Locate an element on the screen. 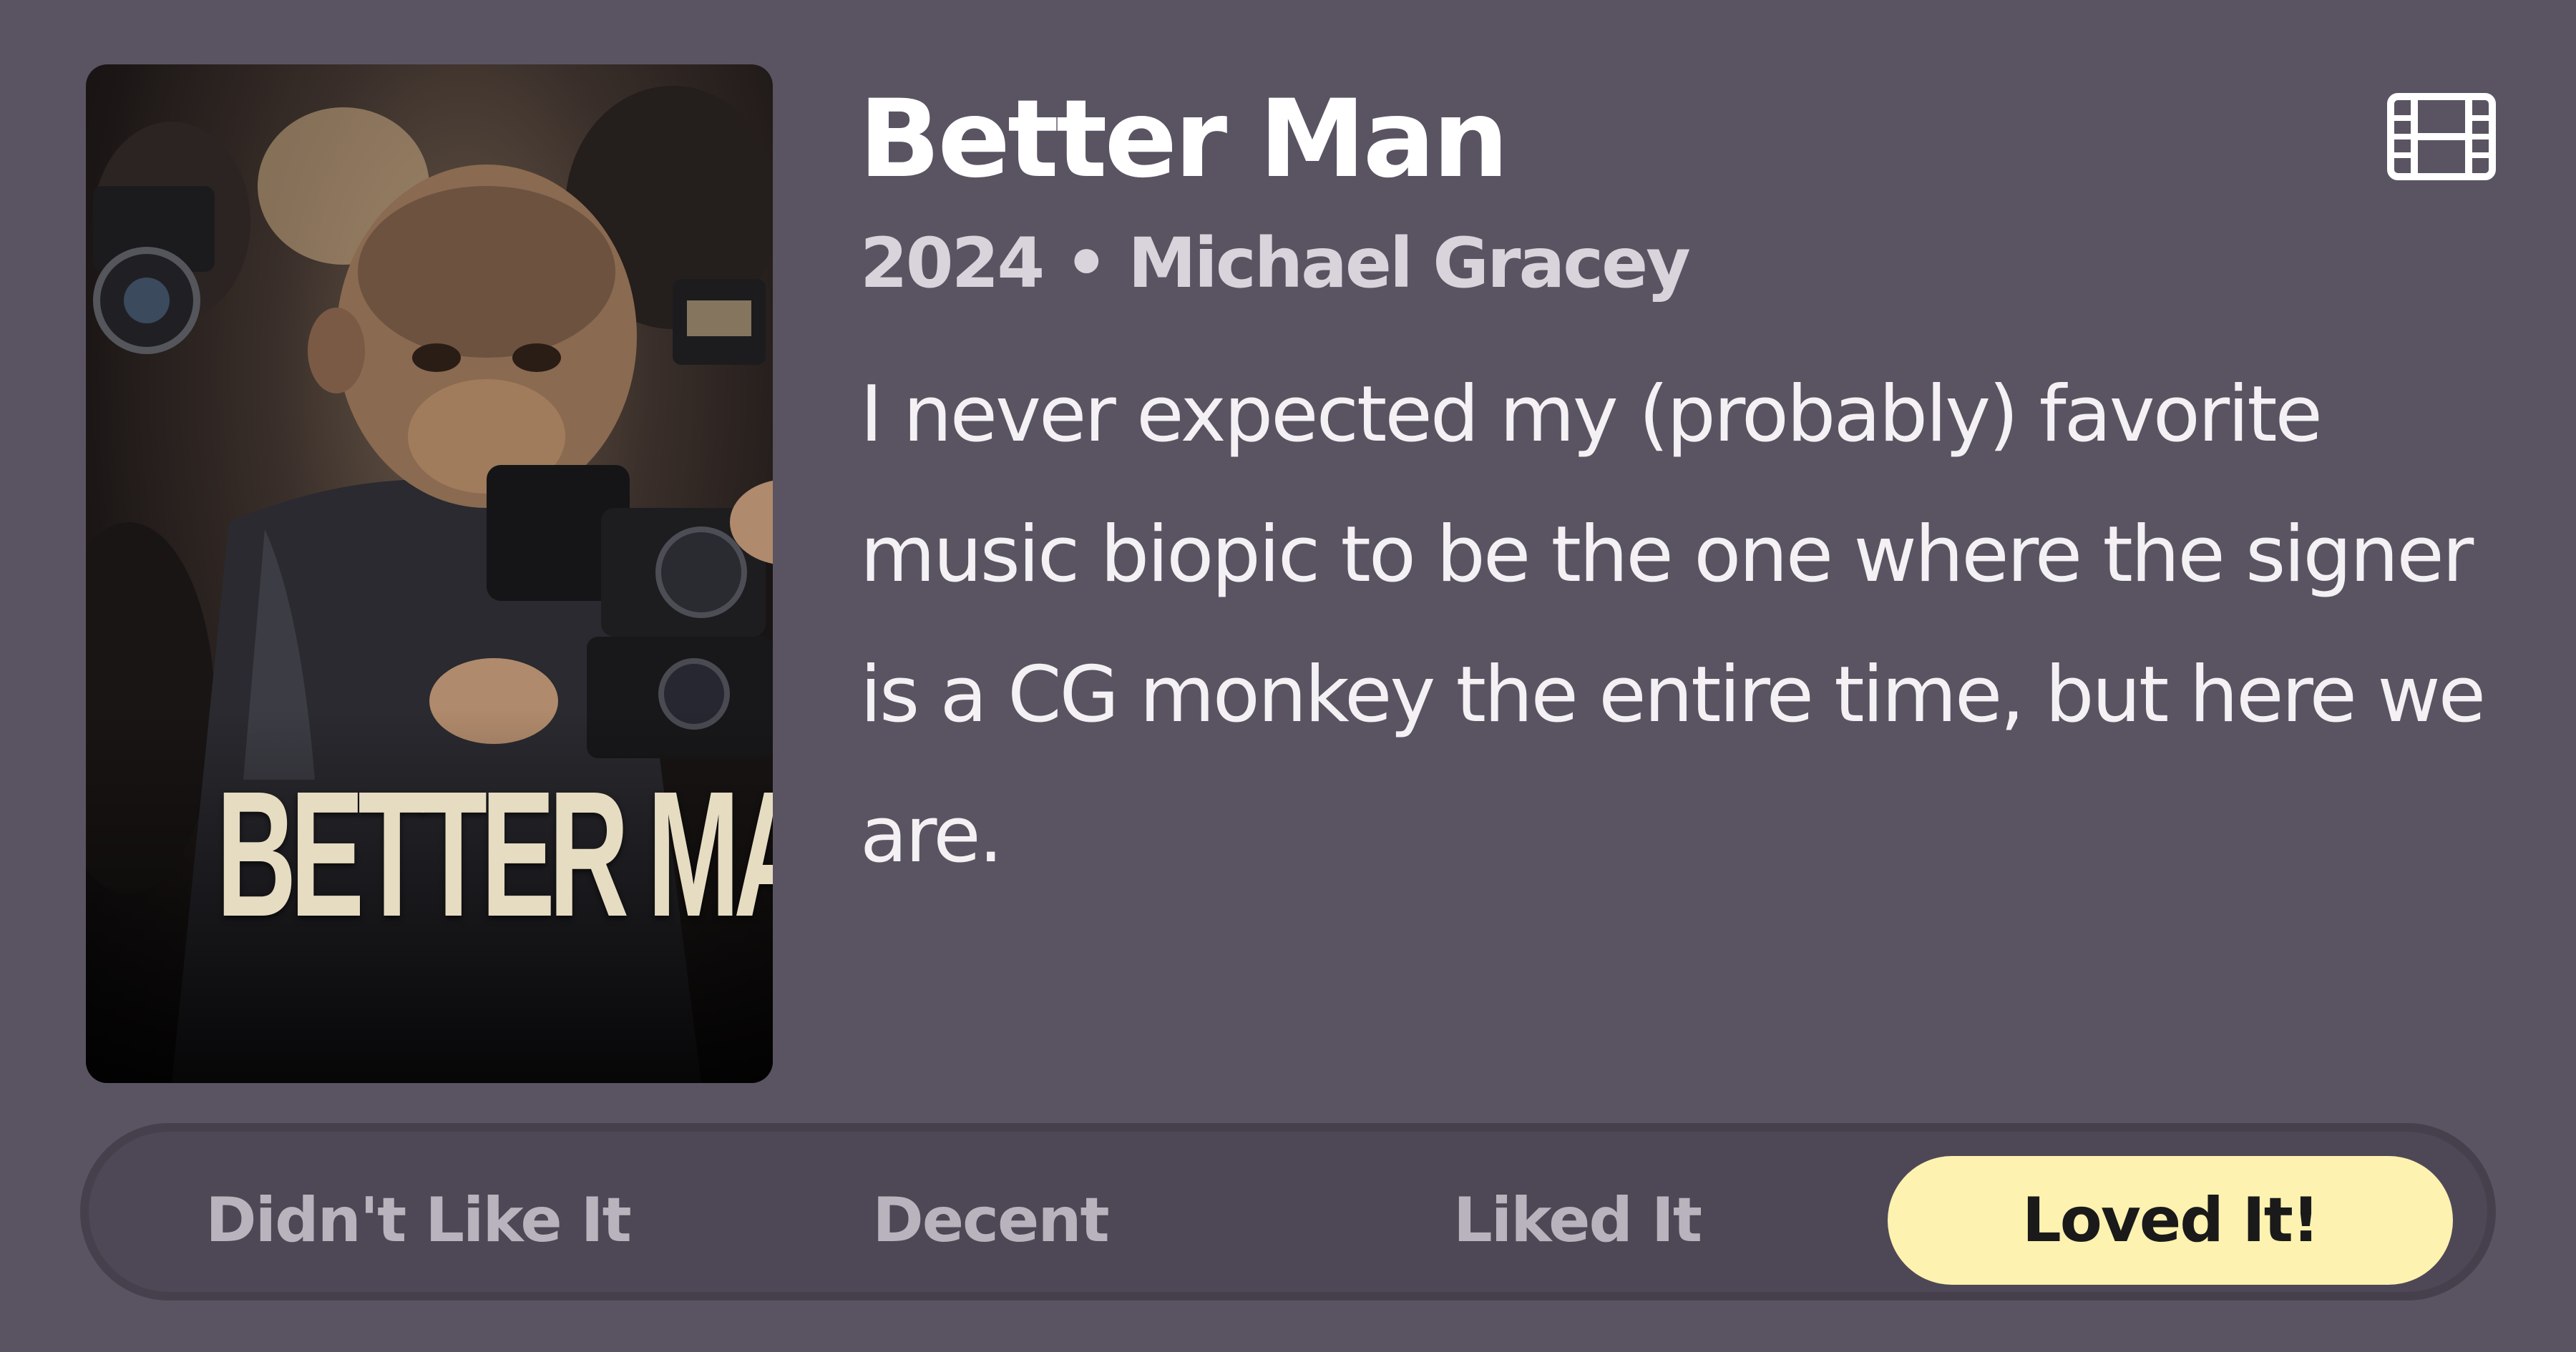 This screenshot has height=1352, width=2576. rating-selector: Didn't Like It Decent Liked It Loved It! is located at coordinates (1288, 1212).